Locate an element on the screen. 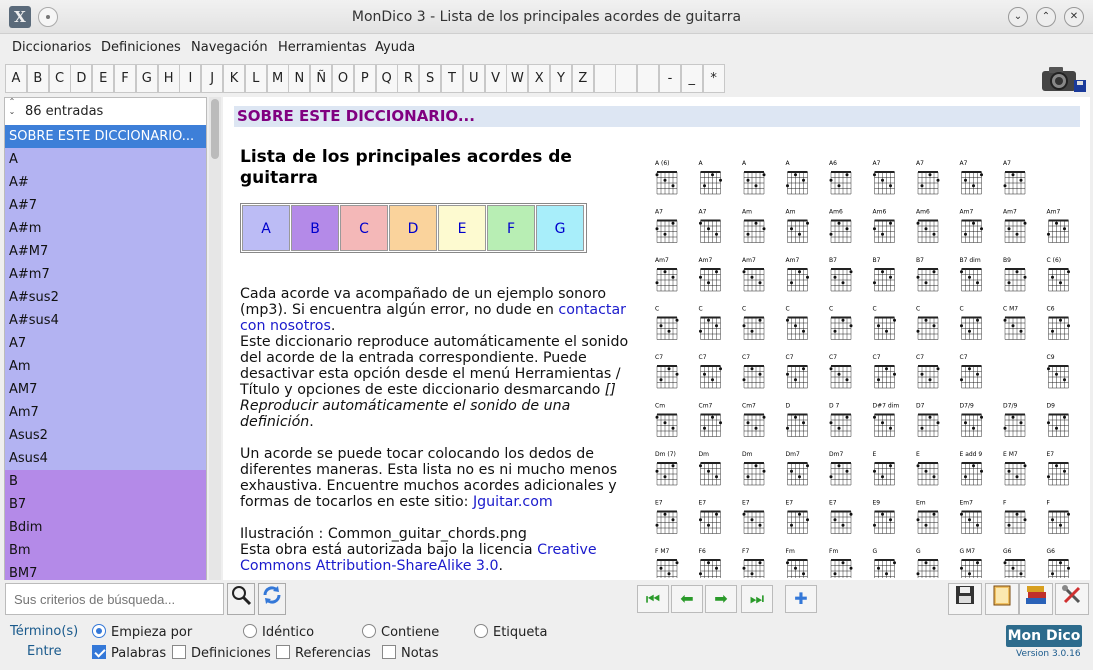  color-box-a: A is located at coordinates (266, 228).